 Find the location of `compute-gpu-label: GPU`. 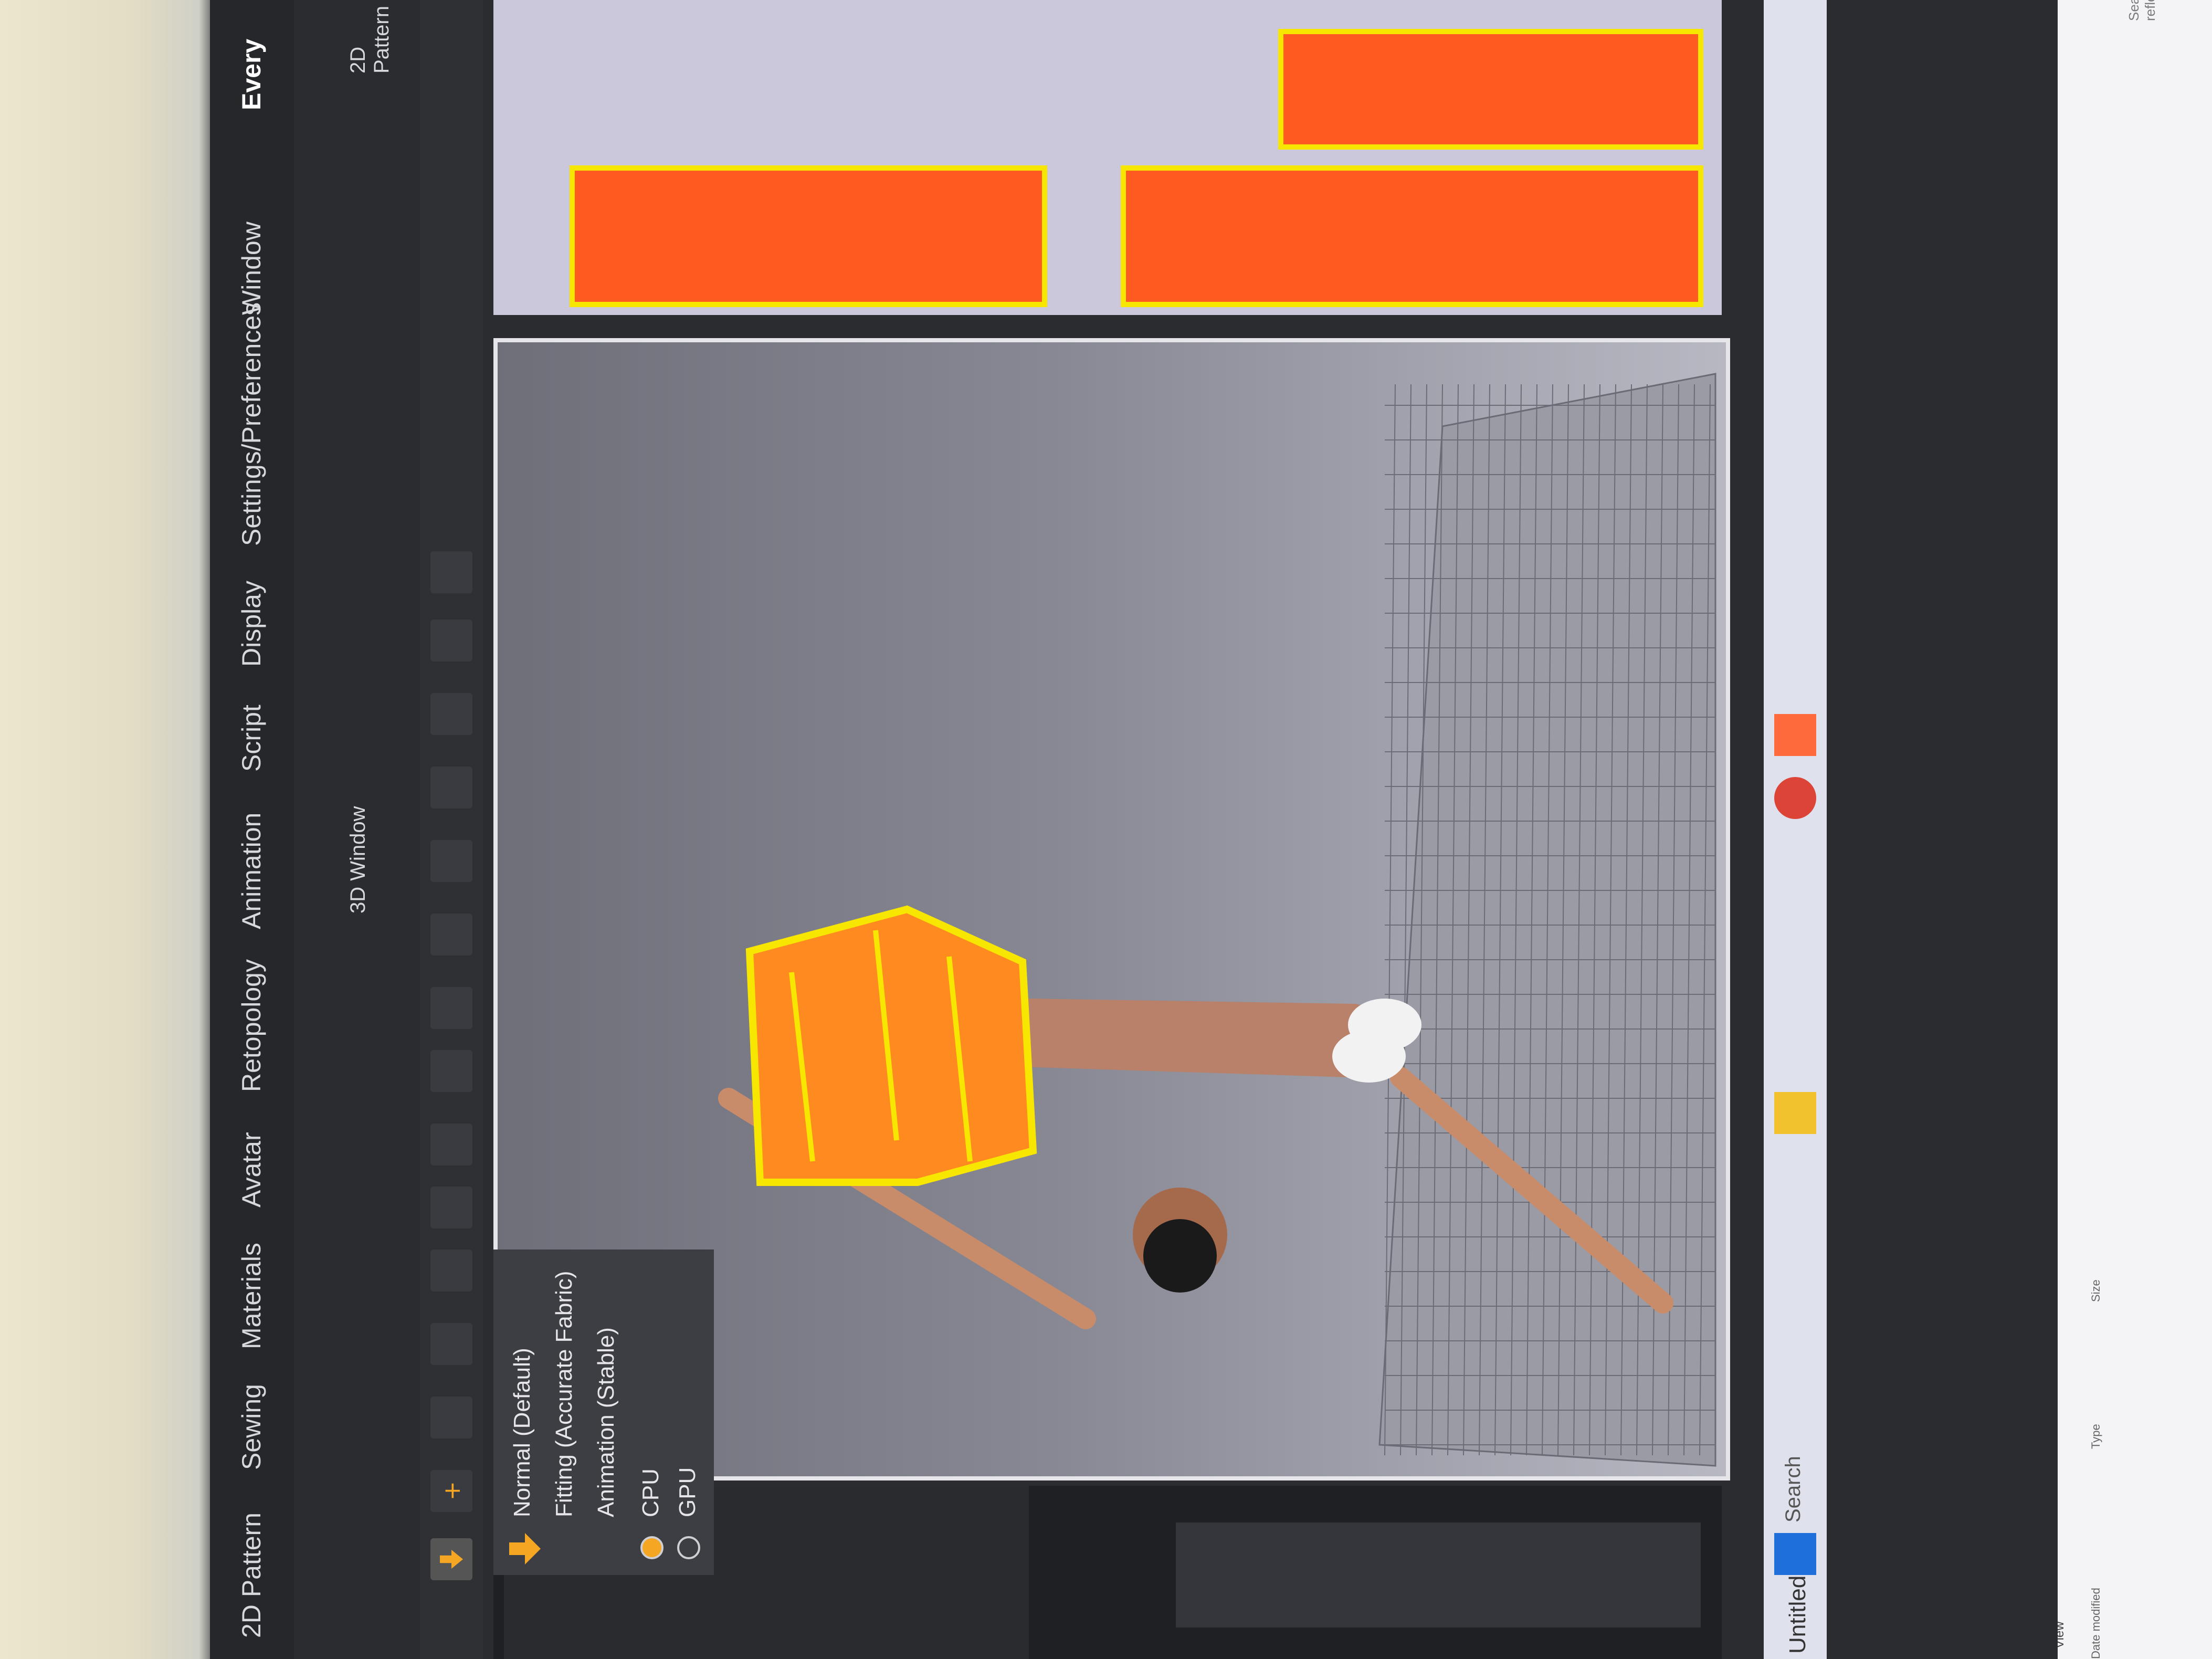

compute-gpu-label: GPU is located at coordinates (687, 1492).